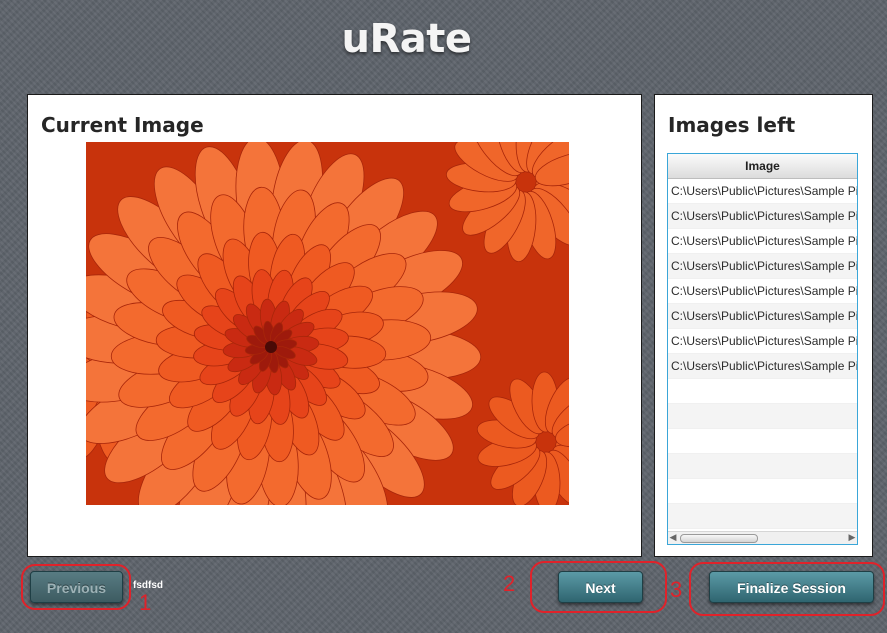 This screenshot has width=887, height=633. I want to click on annotation-number-2: 2, so click(509, 583).